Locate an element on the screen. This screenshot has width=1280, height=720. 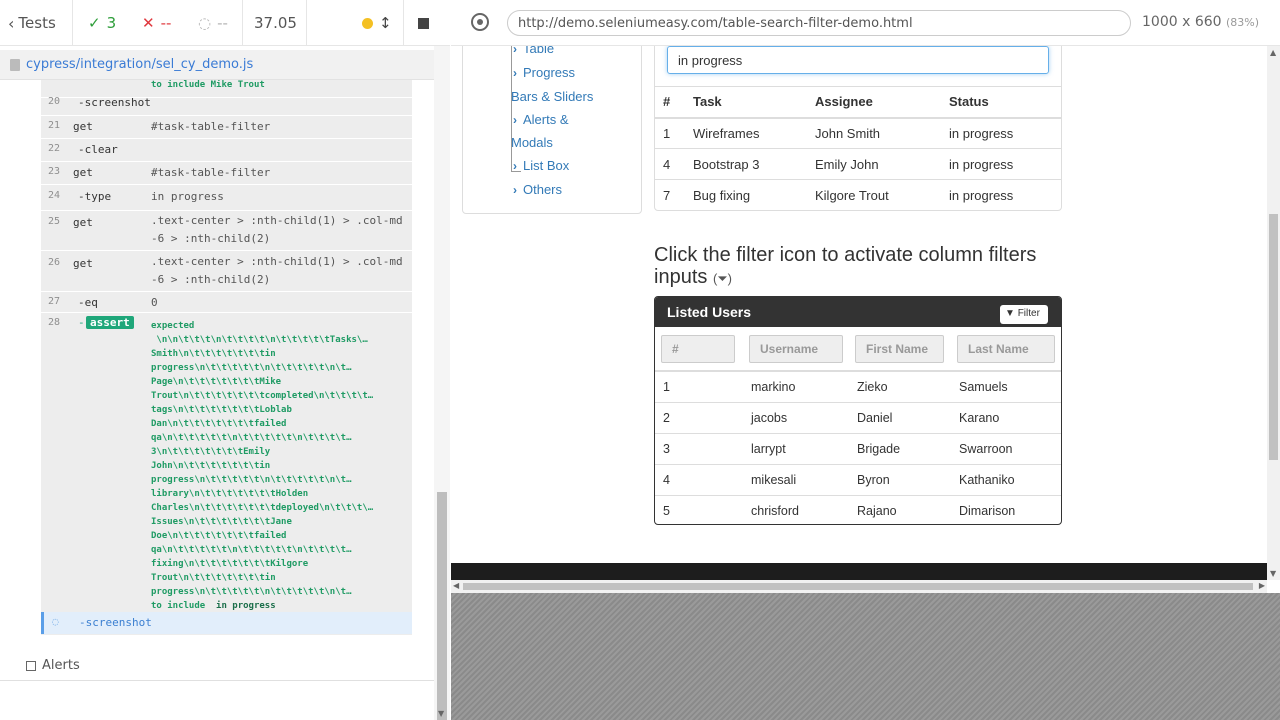
pending-count: ◌ -- is located at coordinates (213, 23).